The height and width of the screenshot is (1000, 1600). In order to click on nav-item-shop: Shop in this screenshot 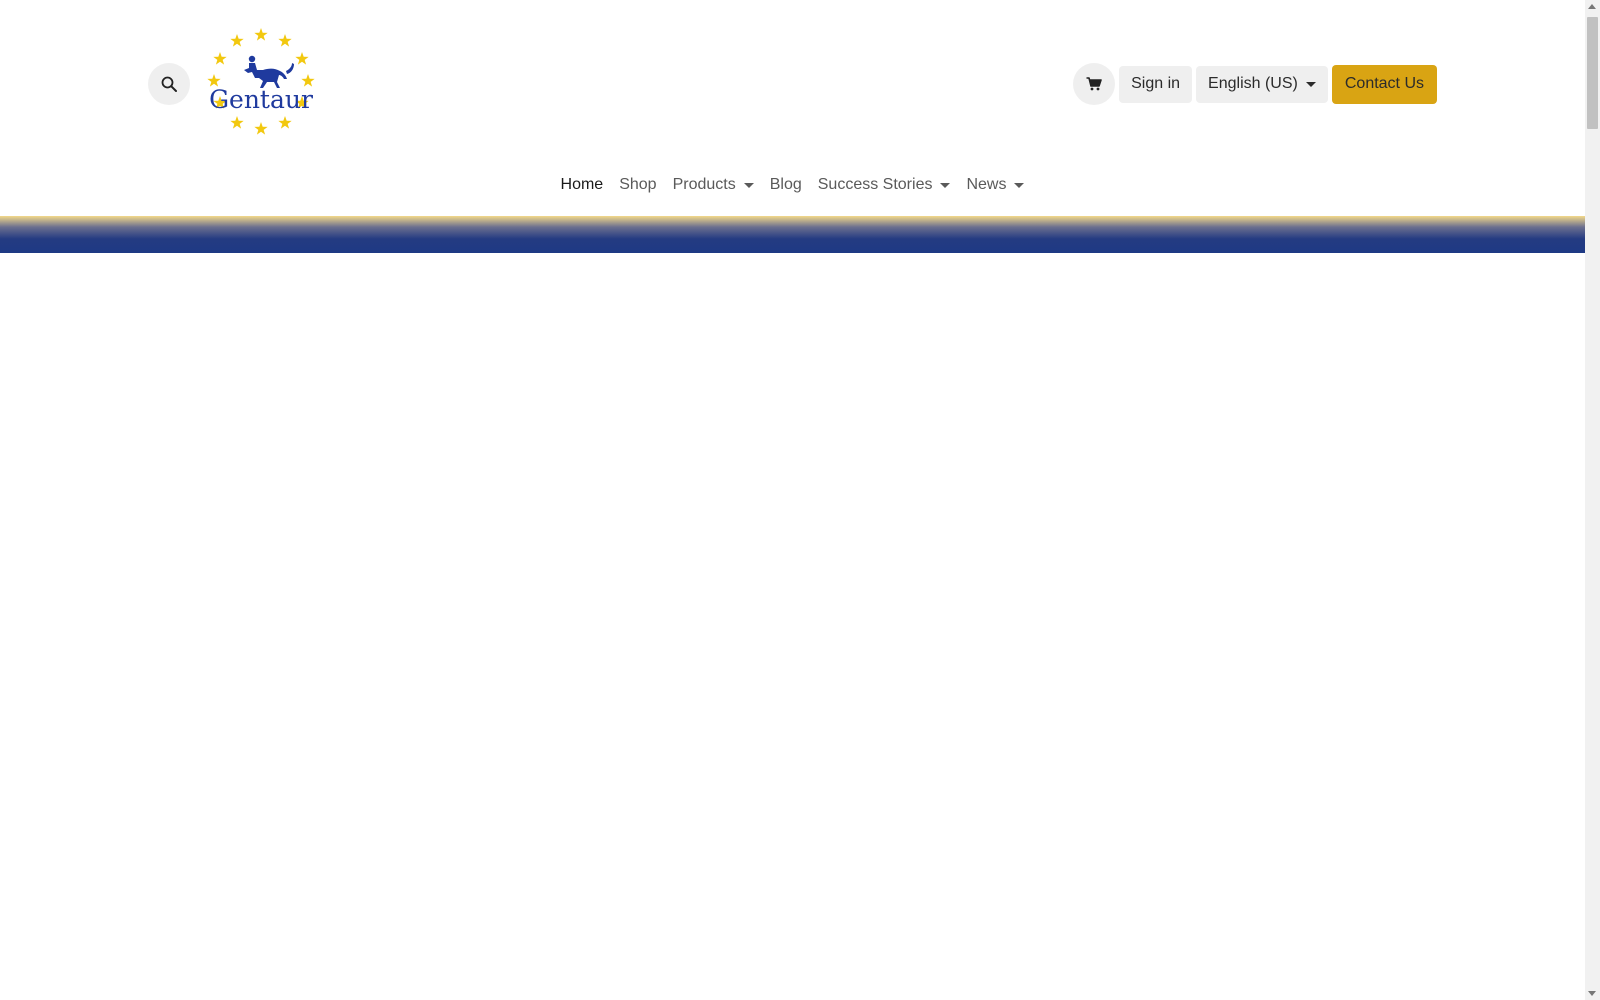, I will do `click(637, 185)`.